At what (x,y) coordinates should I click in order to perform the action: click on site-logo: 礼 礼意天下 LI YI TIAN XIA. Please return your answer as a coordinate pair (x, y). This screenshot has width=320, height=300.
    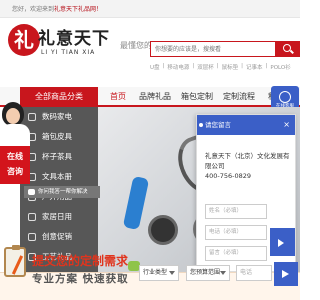
    Looking at the image, I should click on (67, 53).